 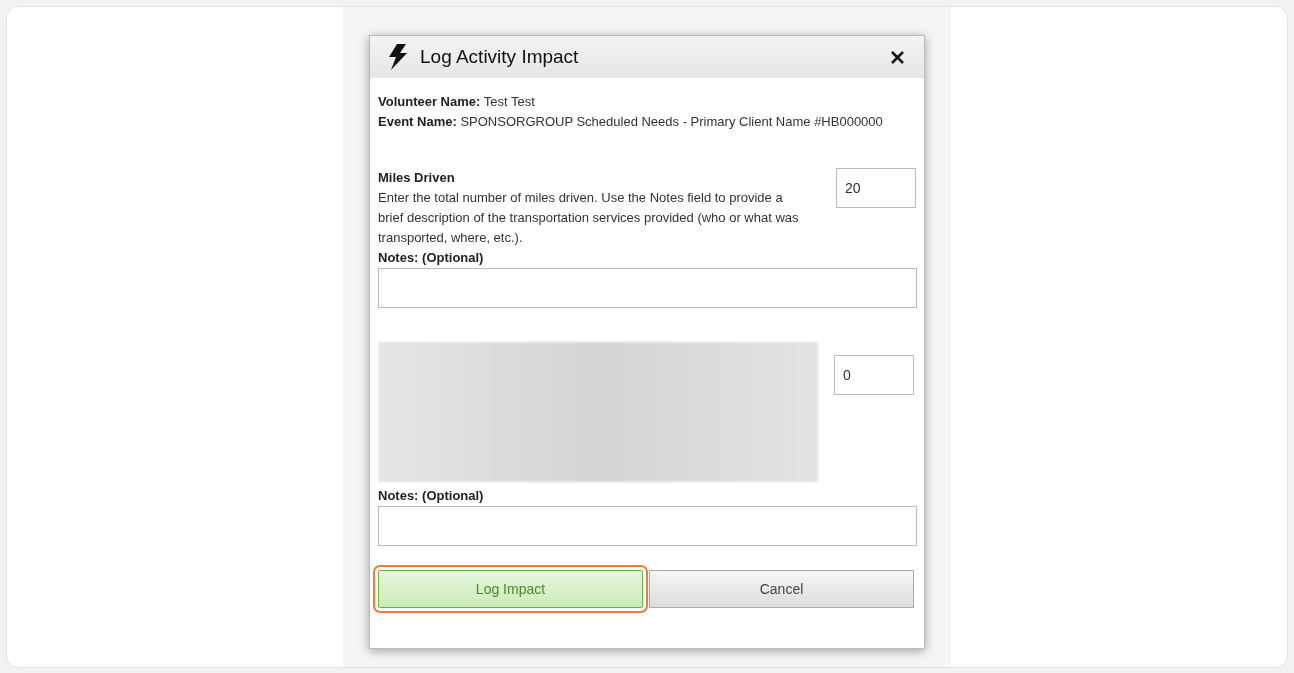 What do you see at coordinates (781, 589) in the screenshot?
I see `cancel-button: Cancel` at bounding box center [781, 589].